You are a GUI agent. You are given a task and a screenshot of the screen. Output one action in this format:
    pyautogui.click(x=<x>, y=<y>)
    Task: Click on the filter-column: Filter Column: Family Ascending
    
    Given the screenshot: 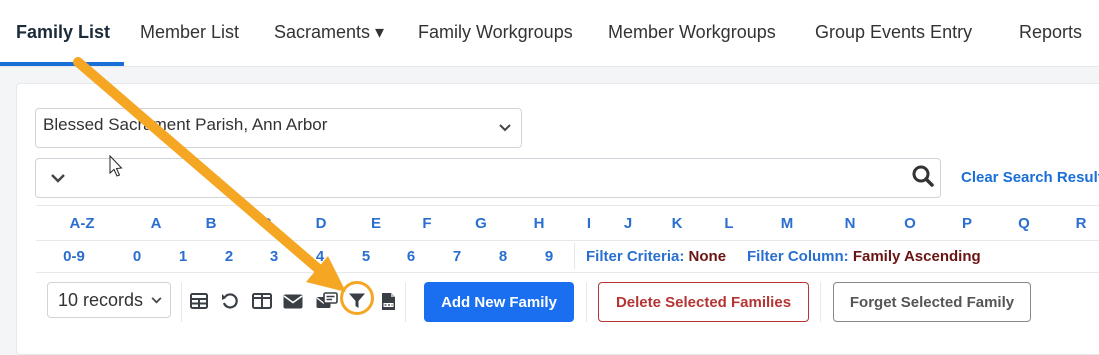 What is the action you would take?
    pyautogui.click(x=864, y=256)
    